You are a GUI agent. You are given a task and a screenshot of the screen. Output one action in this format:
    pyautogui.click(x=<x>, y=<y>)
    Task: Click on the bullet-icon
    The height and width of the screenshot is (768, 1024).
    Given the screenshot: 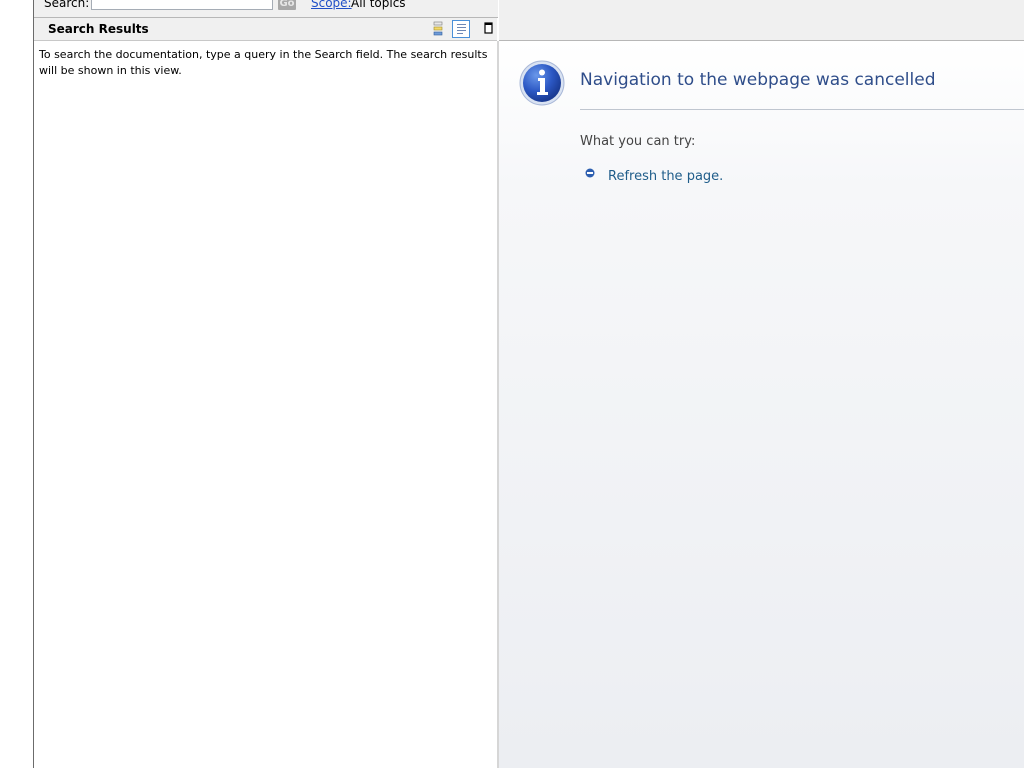 What is the action you would take?
    pyautogui.click(x=590, y=173)
    